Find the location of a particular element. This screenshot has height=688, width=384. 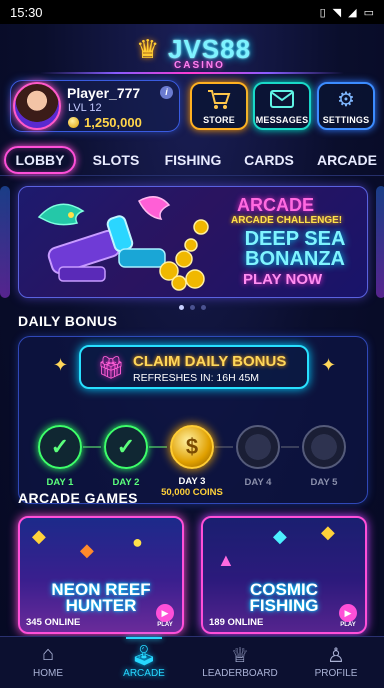

refresh-timer: REFRESHES IN: 16H 45M is located at coordinates (196, 378).